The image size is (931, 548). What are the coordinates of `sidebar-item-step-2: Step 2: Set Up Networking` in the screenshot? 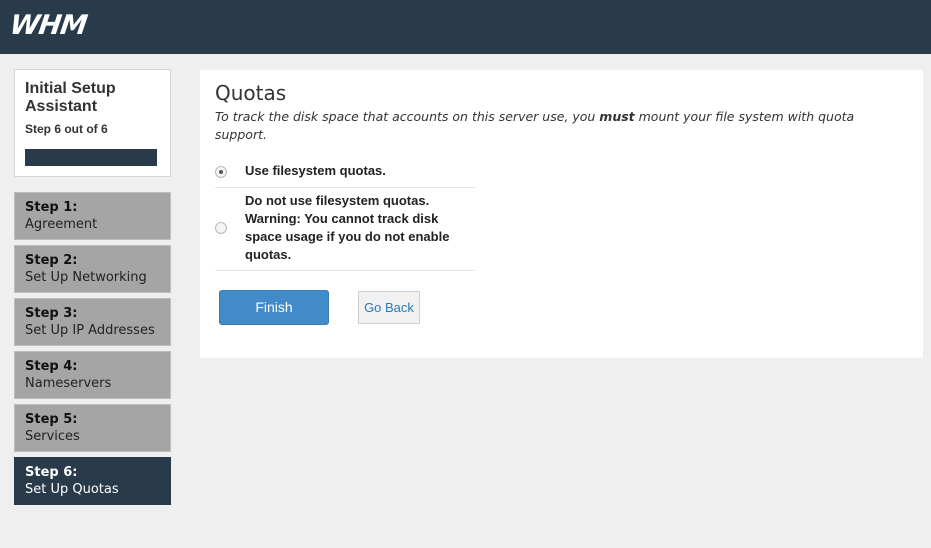 It's located at (92, 269).